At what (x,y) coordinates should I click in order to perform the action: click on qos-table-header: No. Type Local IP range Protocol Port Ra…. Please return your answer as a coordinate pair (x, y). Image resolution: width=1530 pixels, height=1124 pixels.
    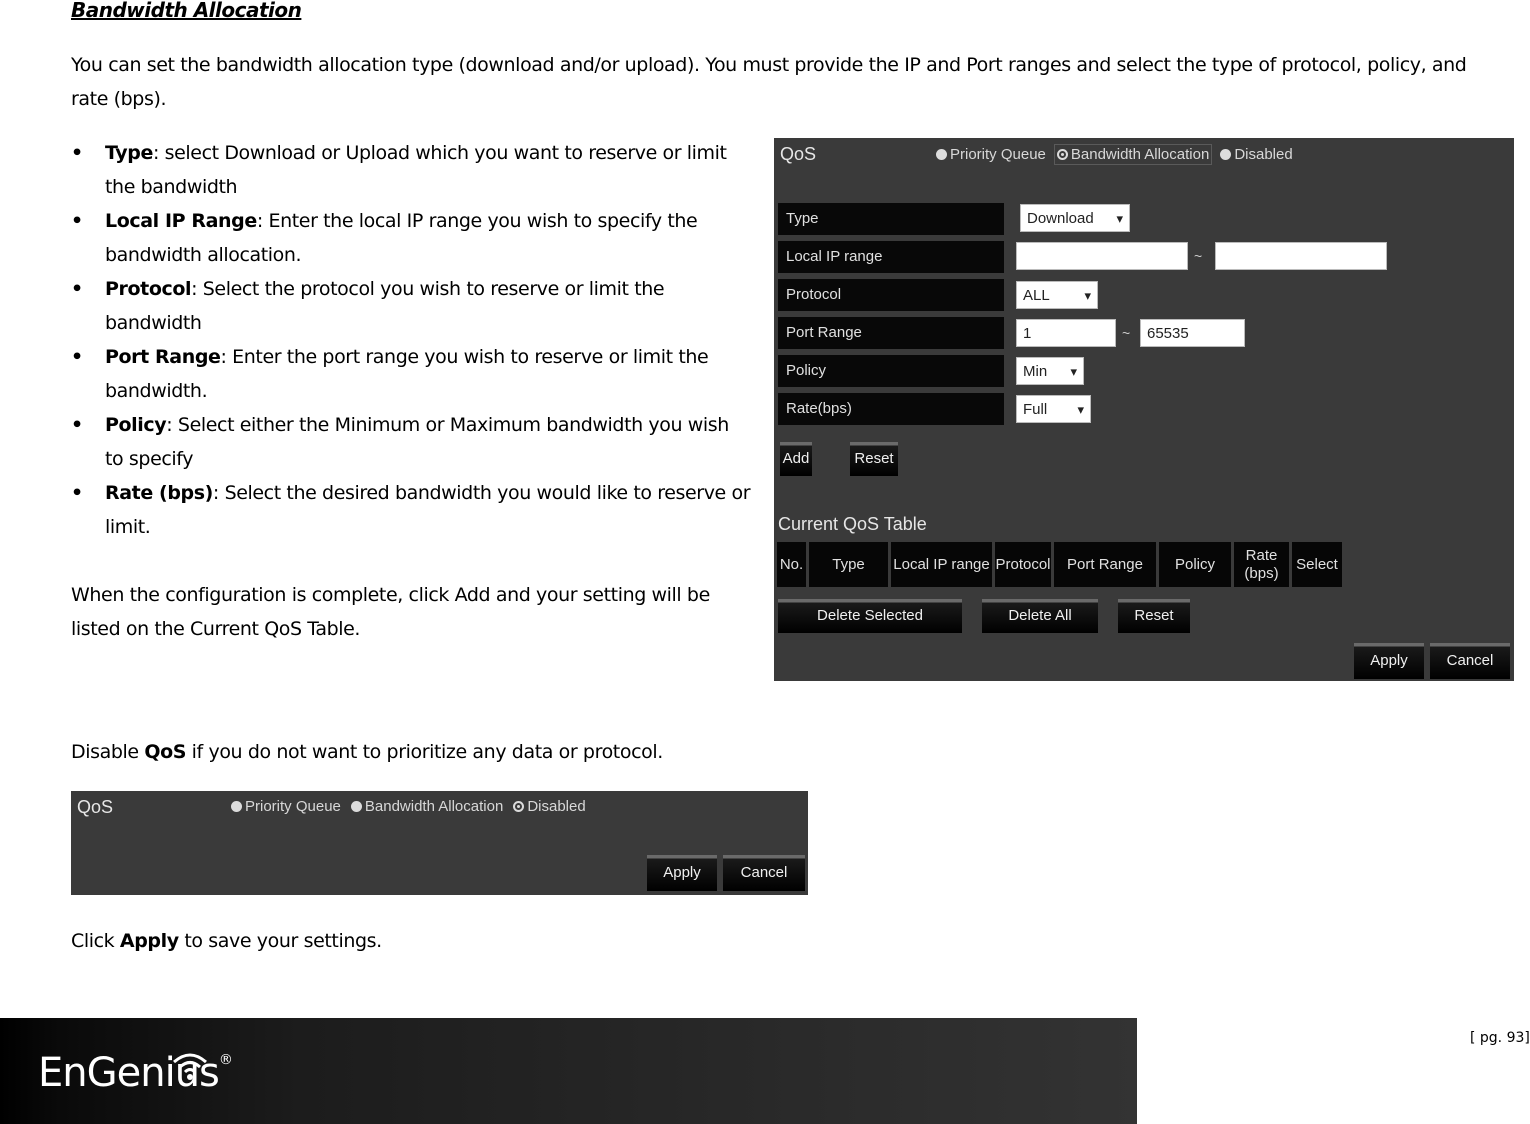
    Looking at the image, I should click on (1059, 564).